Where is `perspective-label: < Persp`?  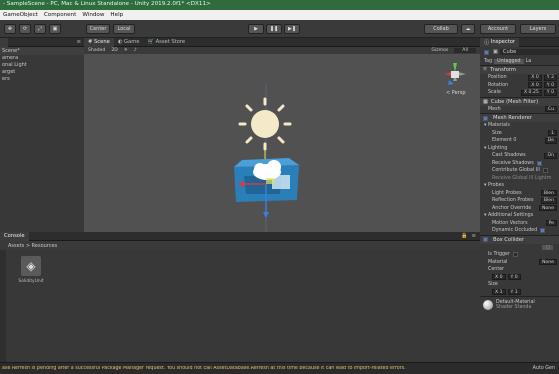
perspective-label: < Persp is located at coordinates (456, 93).